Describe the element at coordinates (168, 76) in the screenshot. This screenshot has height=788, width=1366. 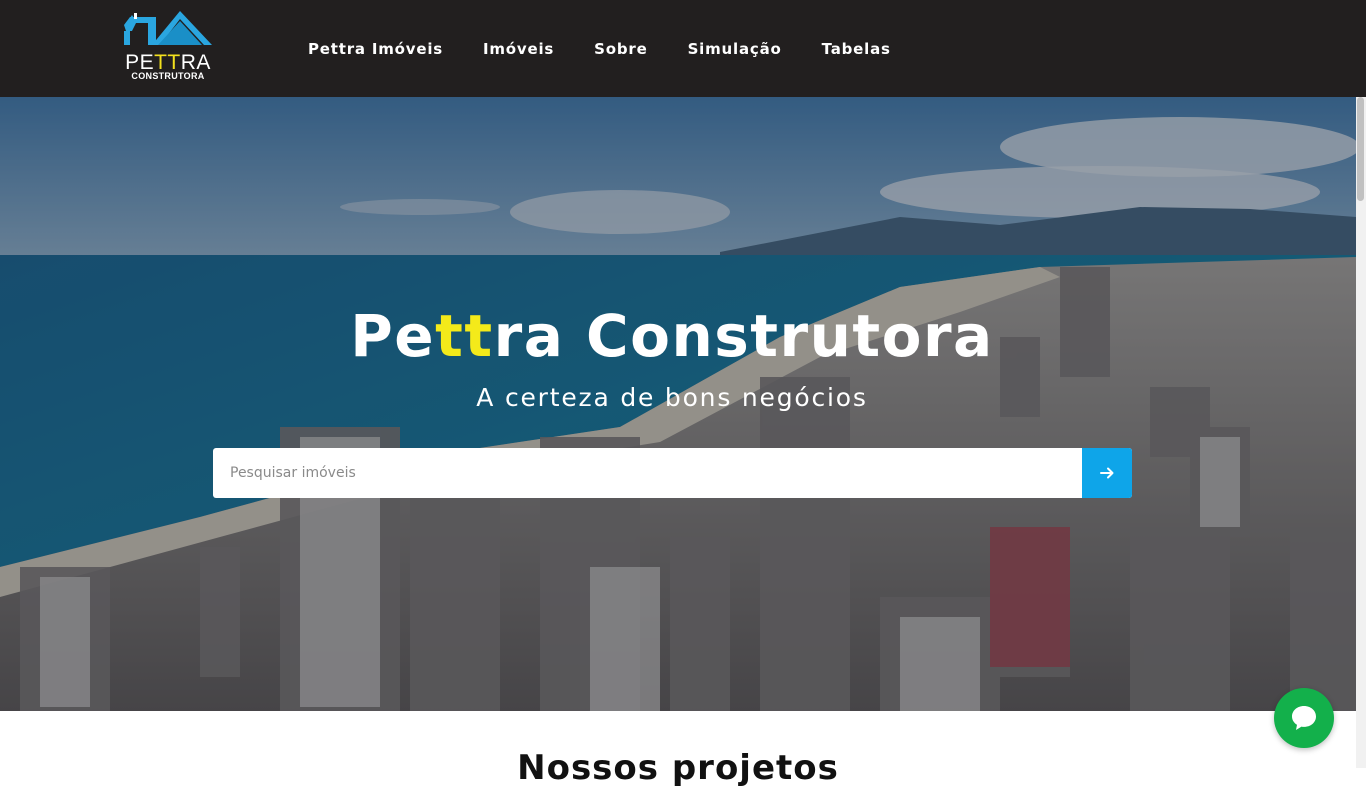
I see `logo-subtitle: CONSTRUTORA` at that location.